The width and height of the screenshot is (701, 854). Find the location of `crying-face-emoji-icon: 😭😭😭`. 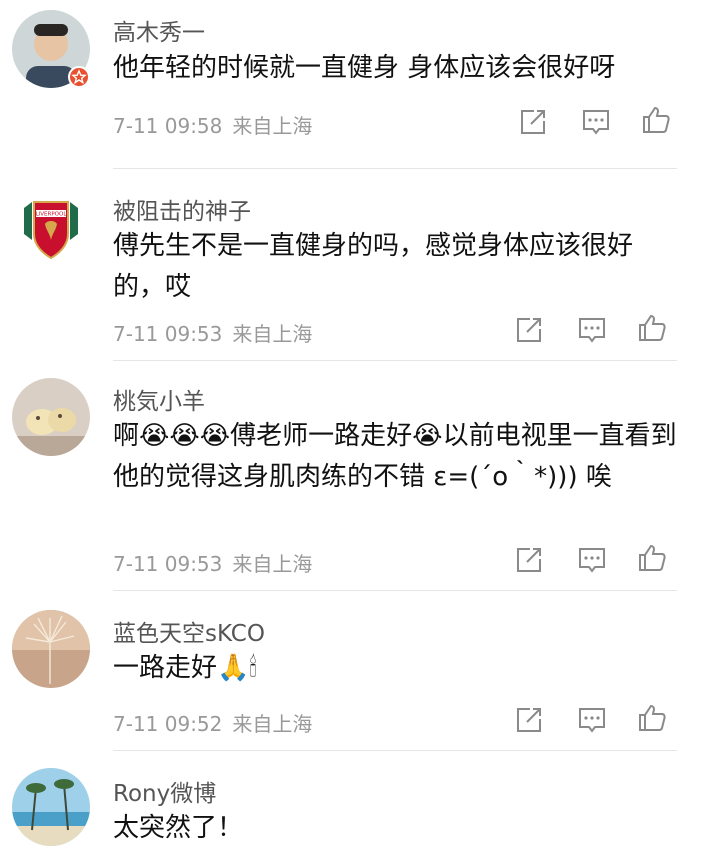

crying-face-emoji-icon: 😭😭😭 is located at coordinates (185, 436).